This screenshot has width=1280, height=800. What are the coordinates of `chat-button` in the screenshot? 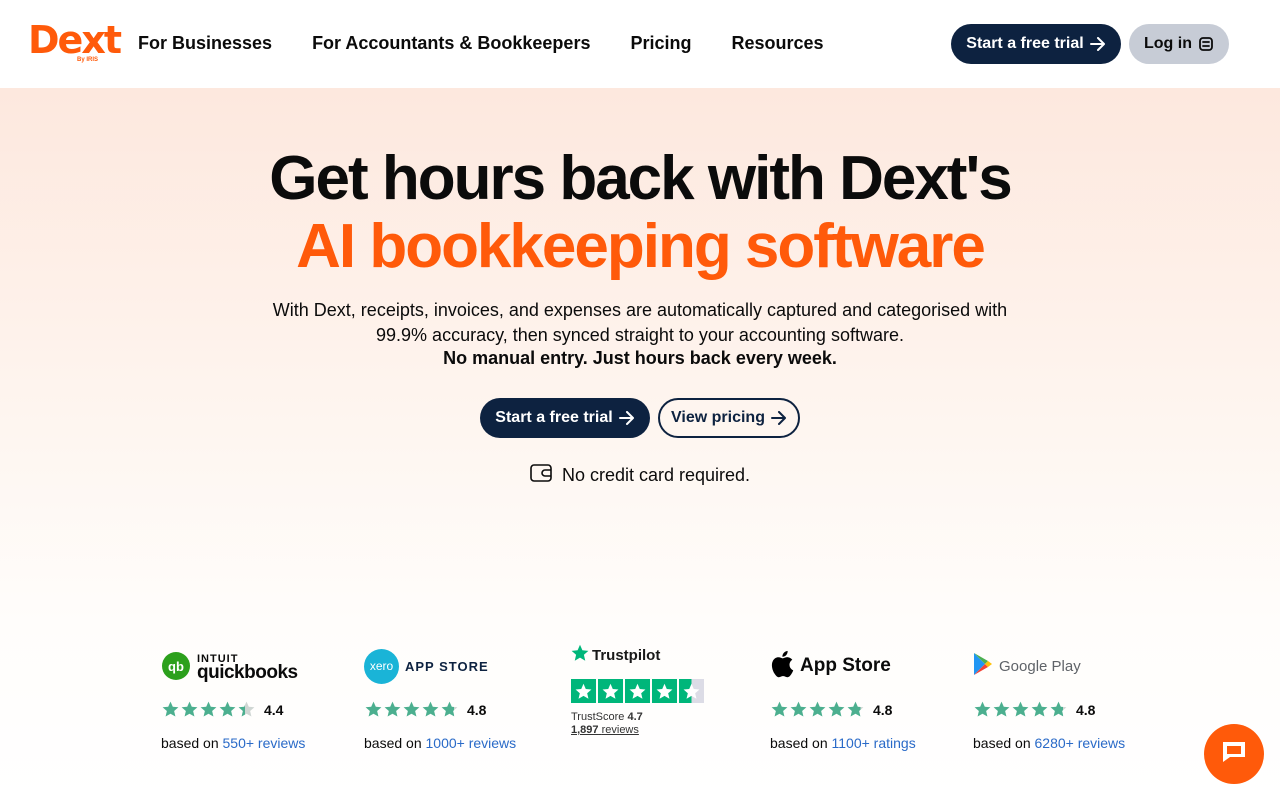 It's located at (1234, 754).